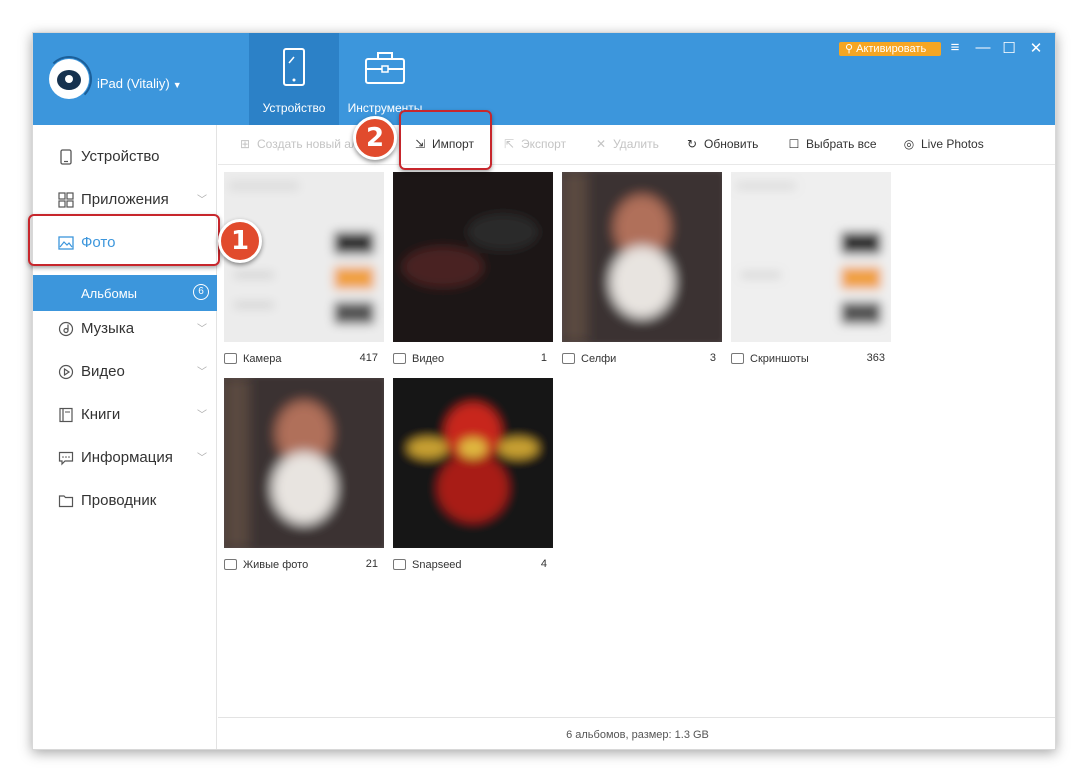 This screenshot has width=1089, height=782. What do you see at coordinates (692, 144) in the screenshot?
I see `refresh-icon: ↻` at bounding box center [692, 144].